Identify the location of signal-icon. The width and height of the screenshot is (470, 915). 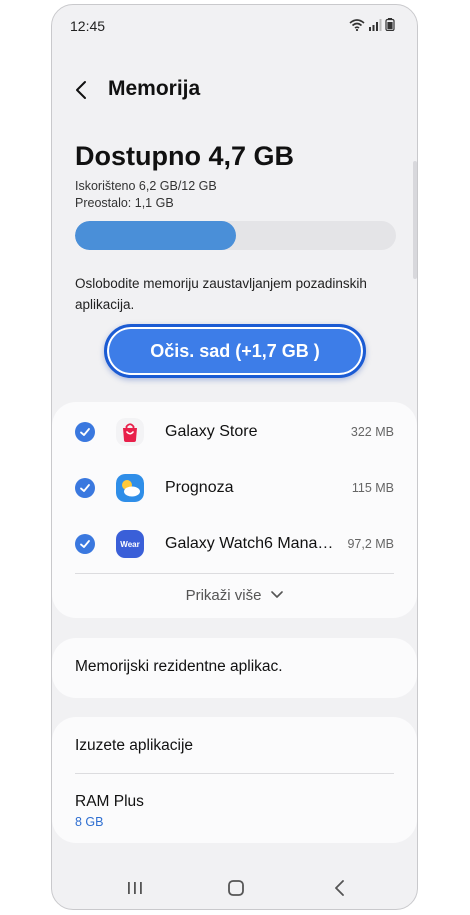
(375, 24).